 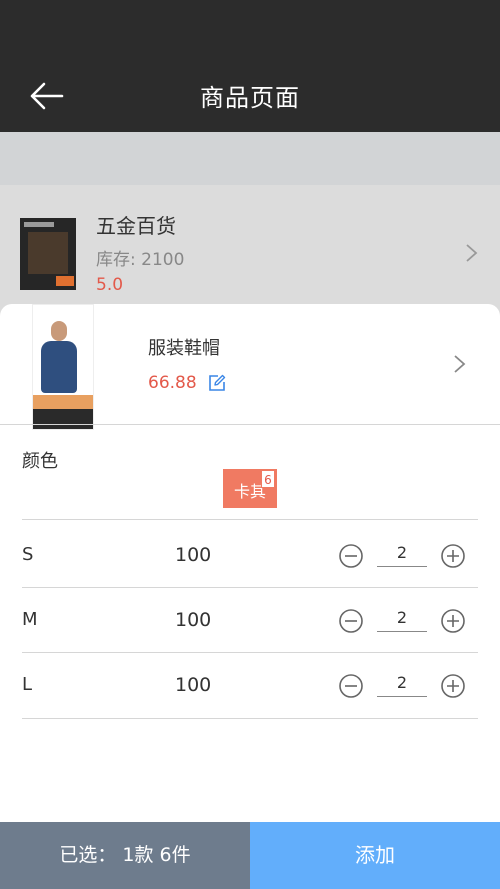 What do you see at coordinates (28, 554) in the screenshot?
I see `size-label: S` at bounding box center [28, 554].